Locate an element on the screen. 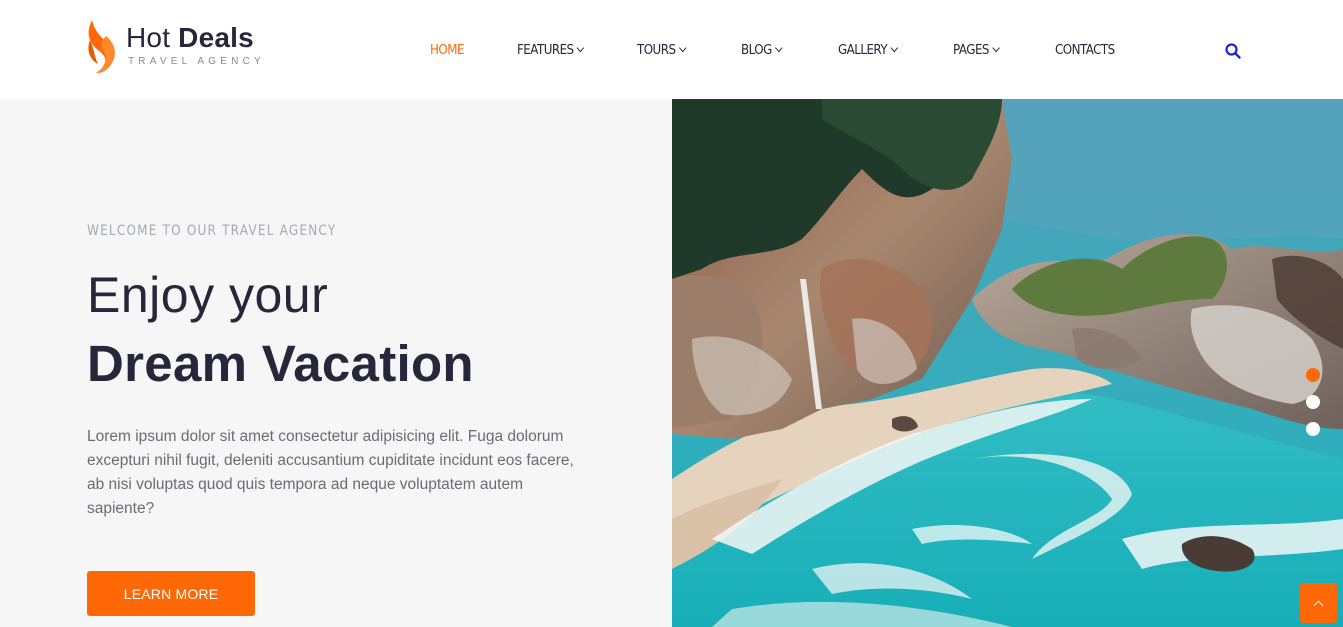  brand-logo: Hot Deals TRAVEL AGENCY is located at coordinates (181, 47).